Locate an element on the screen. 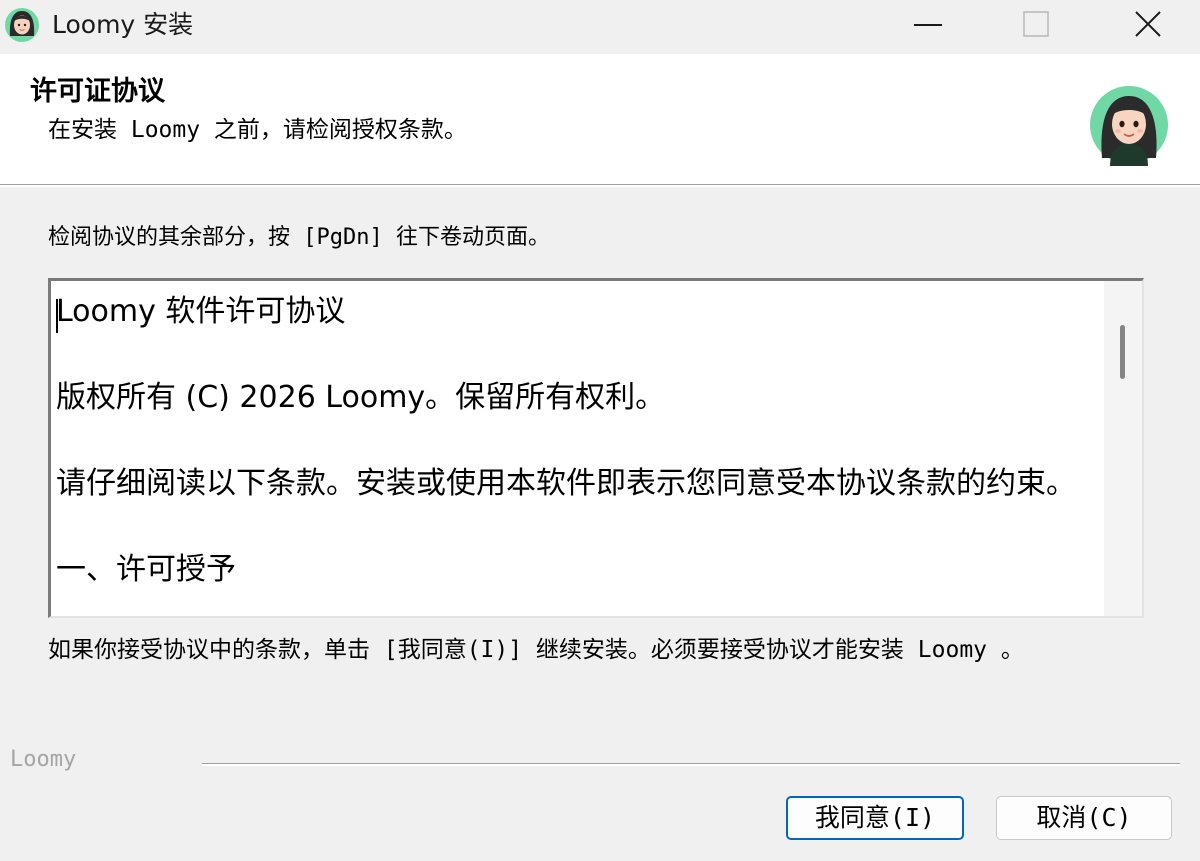  vertical-scrollbar is located at coordinates (1123, 448).